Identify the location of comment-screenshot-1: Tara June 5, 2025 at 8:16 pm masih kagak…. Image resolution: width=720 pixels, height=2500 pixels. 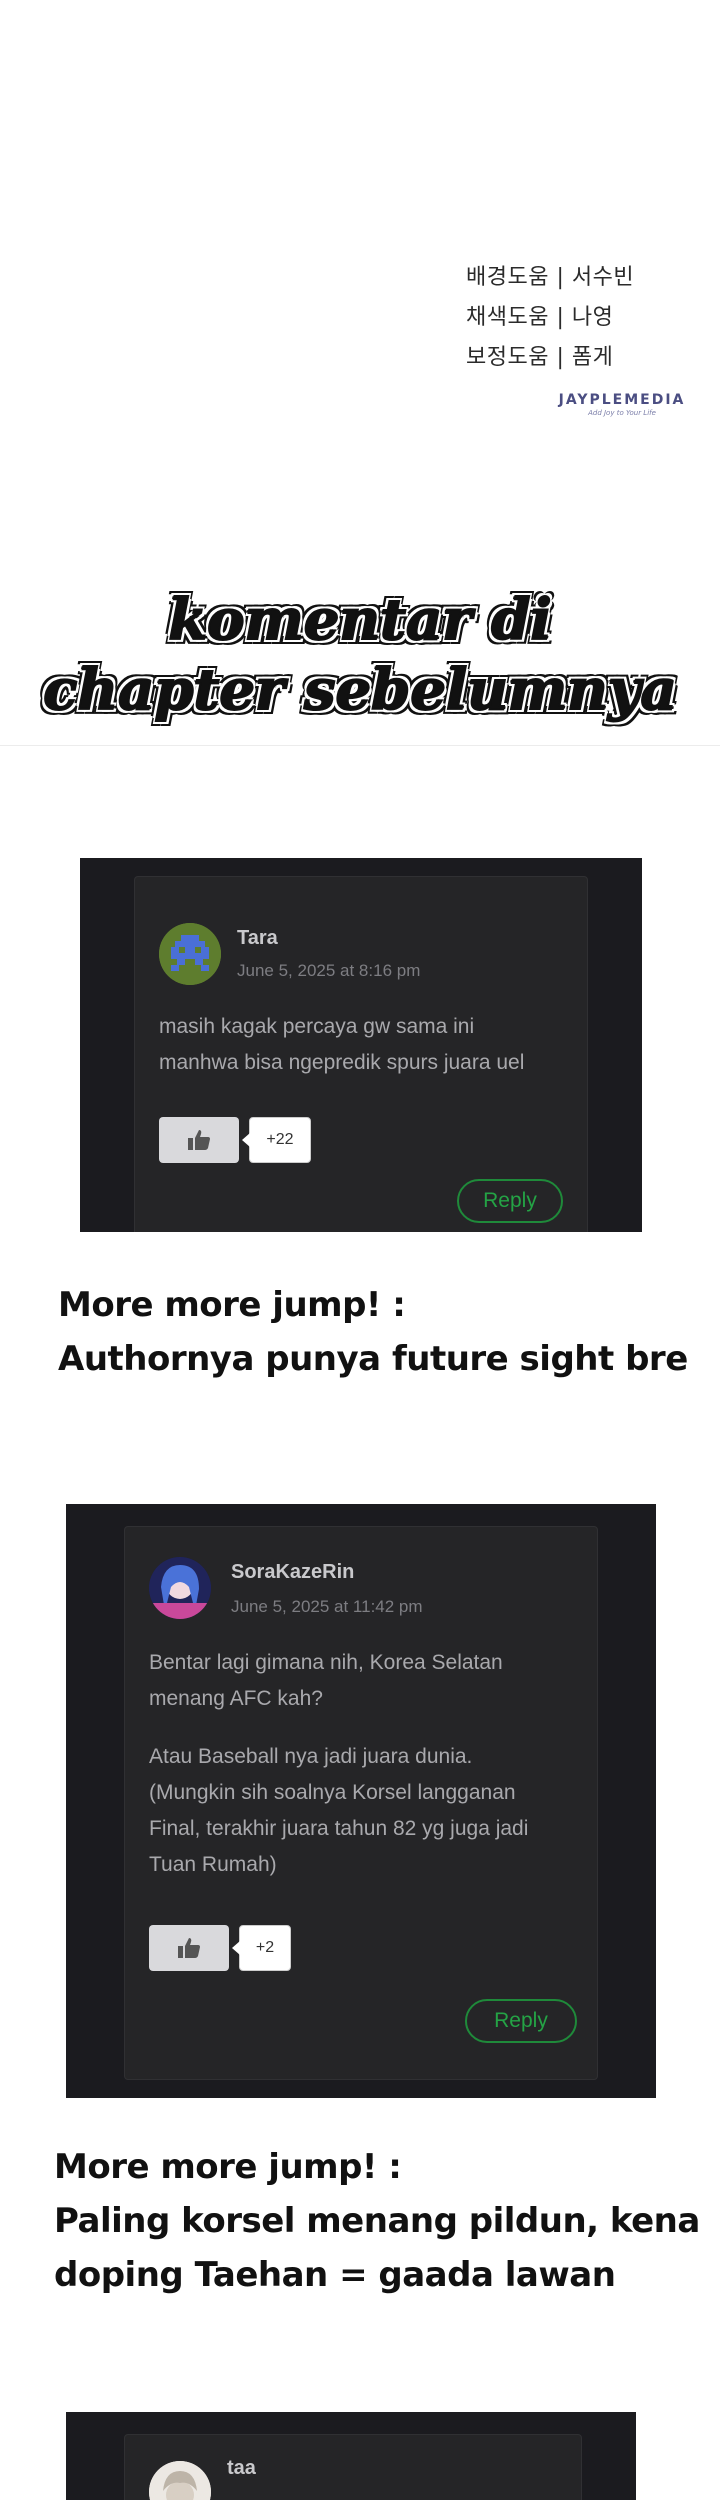
(361, 1045).